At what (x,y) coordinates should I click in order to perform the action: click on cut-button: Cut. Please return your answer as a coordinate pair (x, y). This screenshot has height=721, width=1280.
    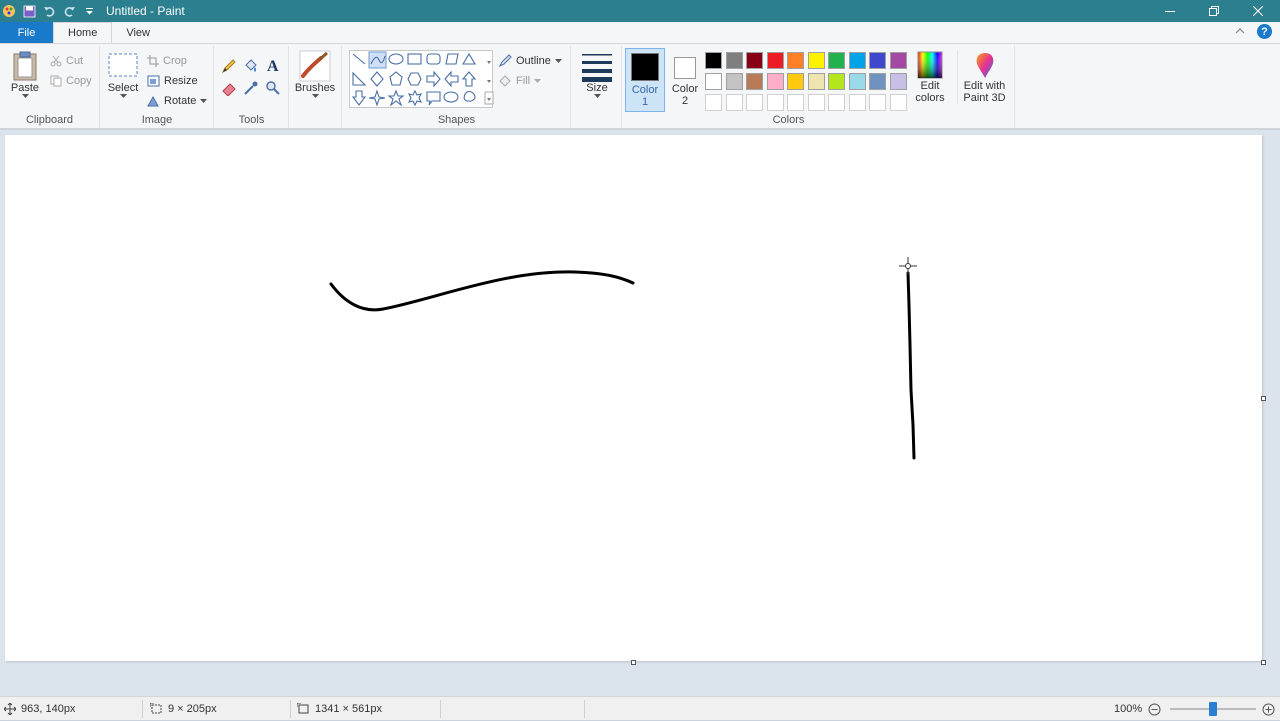
    Looking at the image, I should click on (66, 61).